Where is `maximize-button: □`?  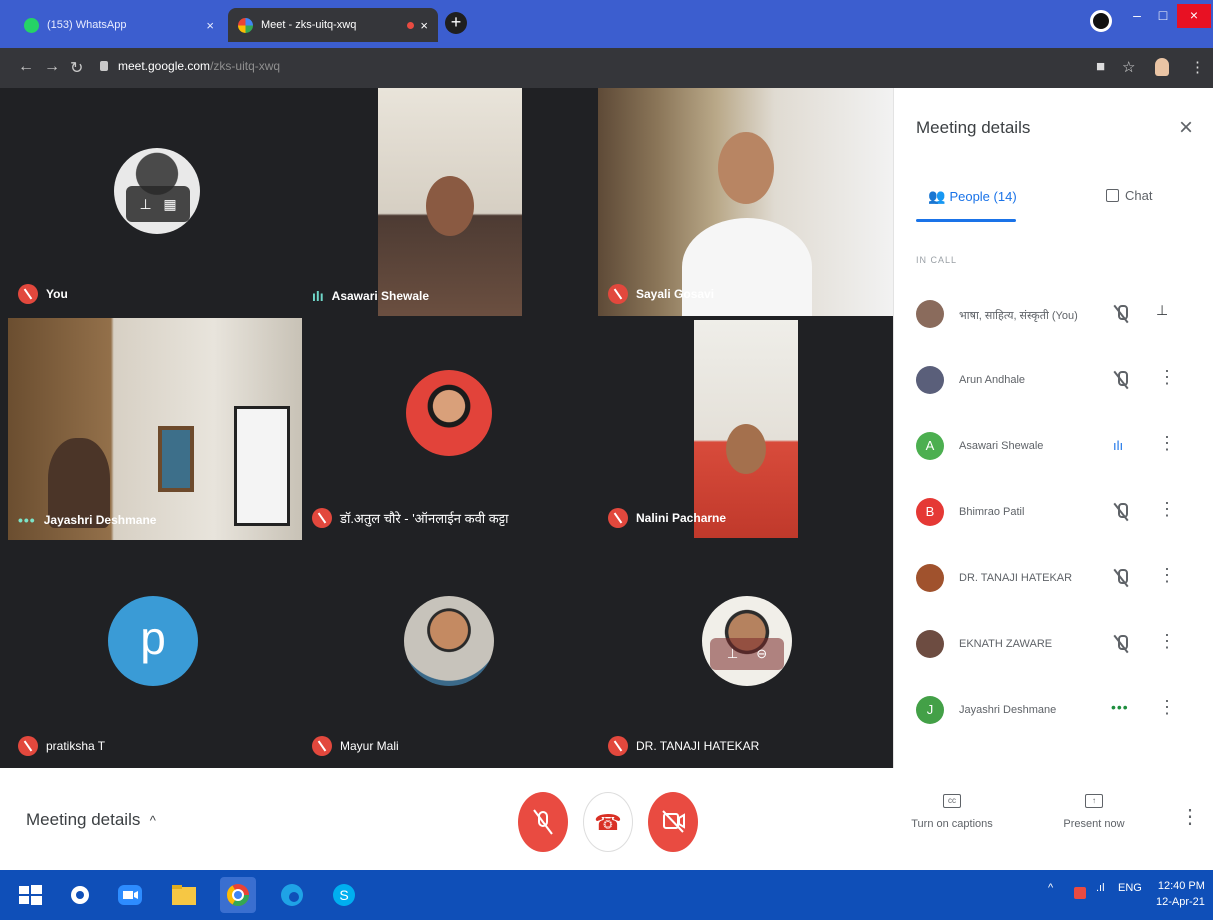 maximize-button: □ is located at coordinates (1163, 16).